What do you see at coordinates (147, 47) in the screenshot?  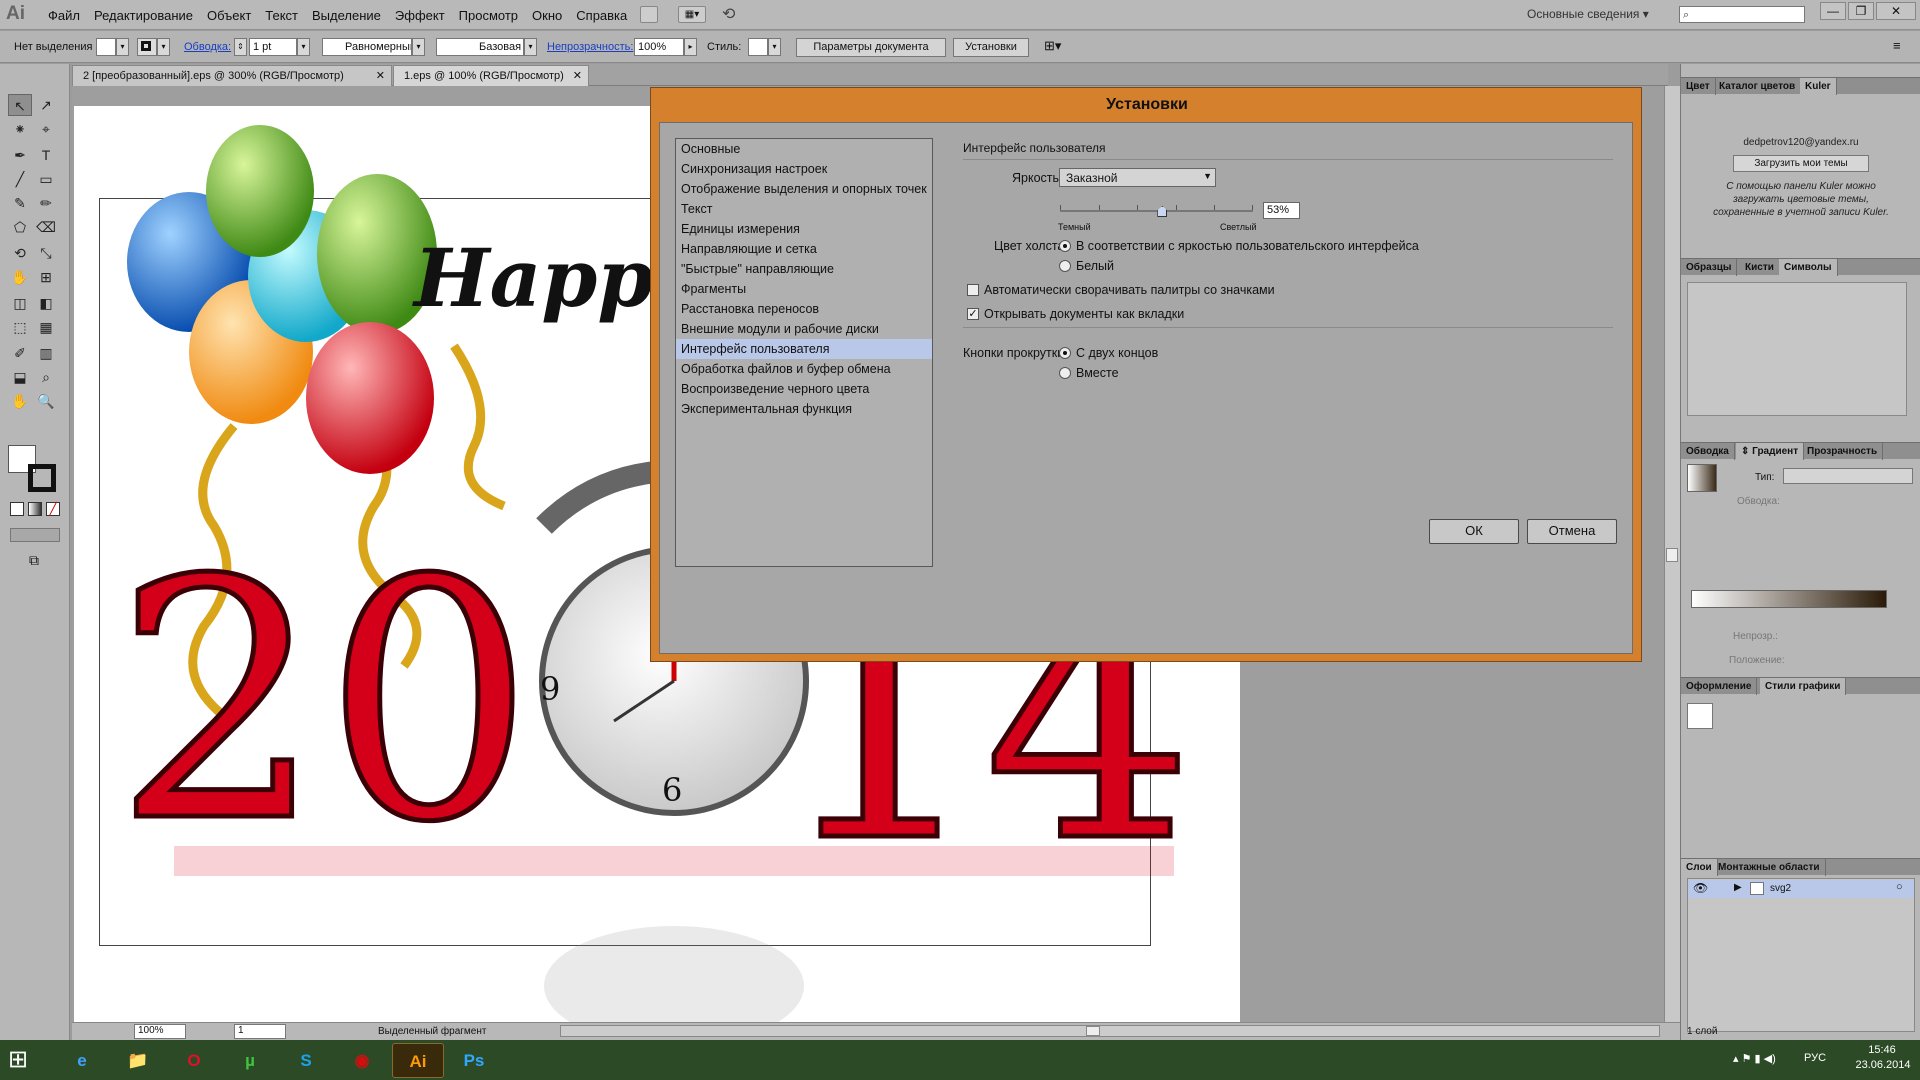 I see `stroke-swatch` at bounding box center [147, 47].